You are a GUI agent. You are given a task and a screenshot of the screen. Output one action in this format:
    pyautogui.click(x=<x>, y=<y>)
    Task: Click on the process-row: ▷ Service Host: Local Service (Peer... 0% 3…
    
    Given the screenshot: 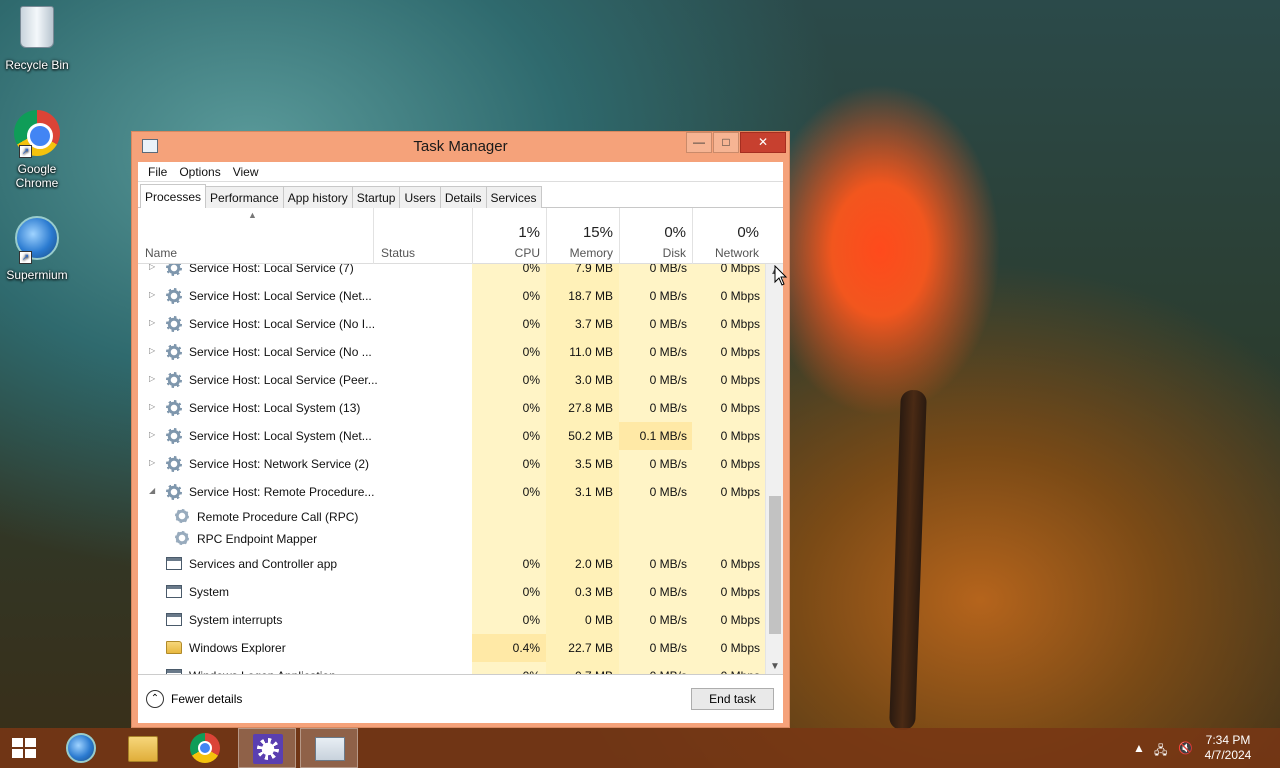 What is the action you would take?
    pyautogui.click(x=451, y=380)
    